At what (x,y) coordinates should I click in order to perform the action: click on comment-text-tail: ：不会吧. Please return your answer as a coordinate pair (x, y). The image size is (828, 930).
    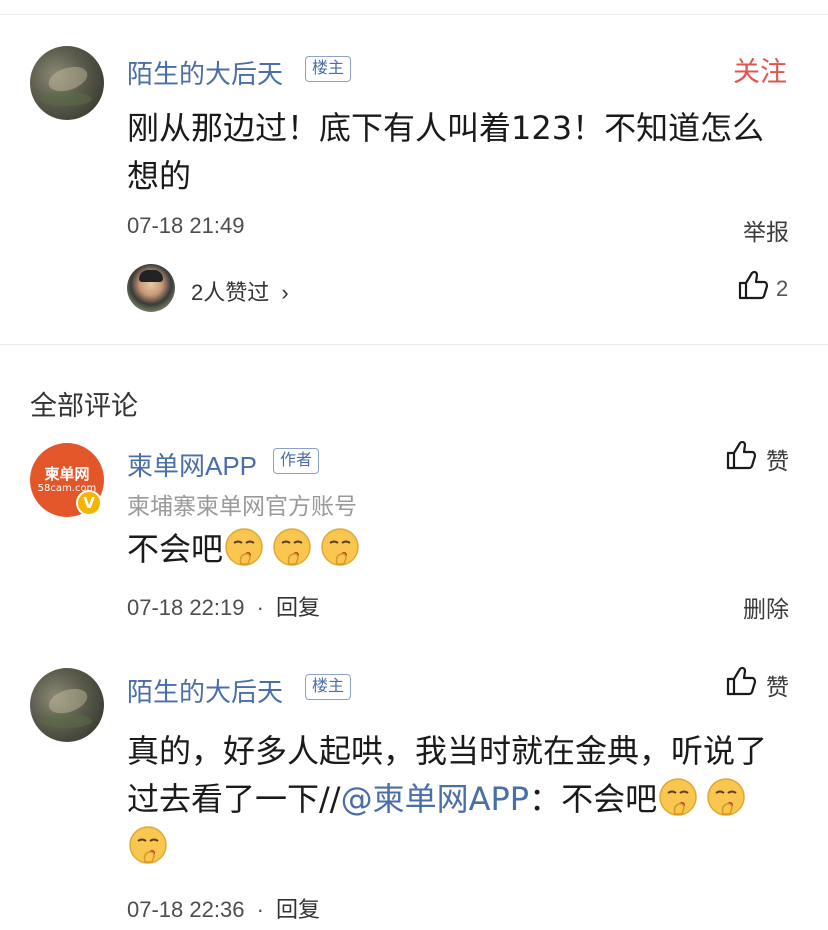
    Looking at the image, I should click on (593, 799).